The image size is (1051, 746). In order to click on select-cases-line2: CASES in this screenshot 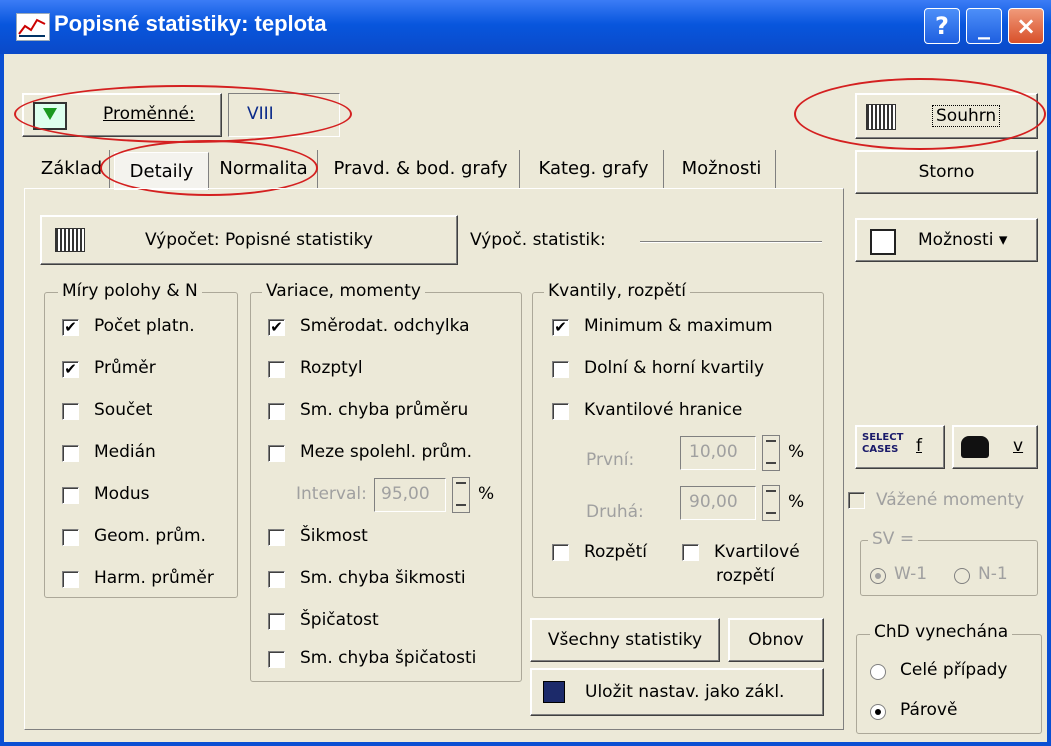, I will do `click(880, 449)`.